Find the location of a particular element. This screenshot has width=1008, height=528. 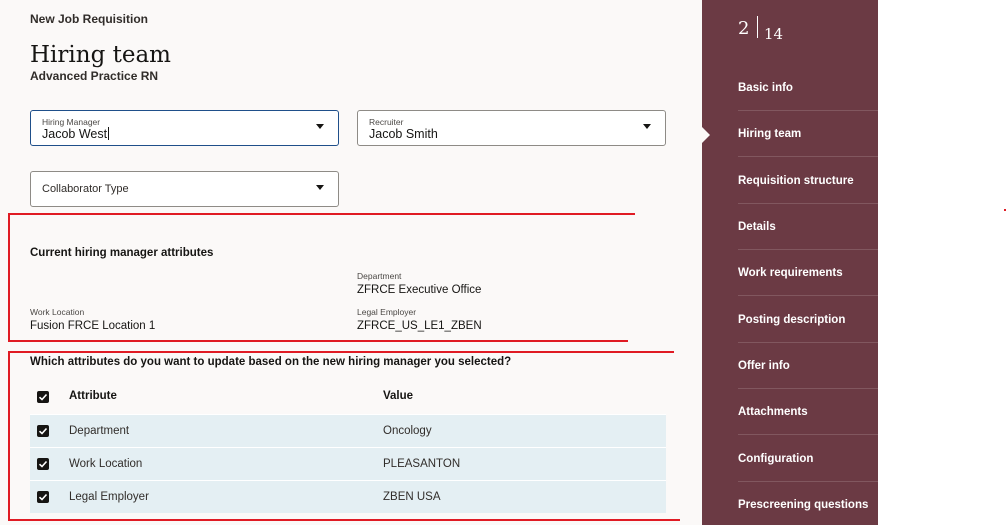

nav-item-configuration: Configuration is located at coordinates (808, 459).